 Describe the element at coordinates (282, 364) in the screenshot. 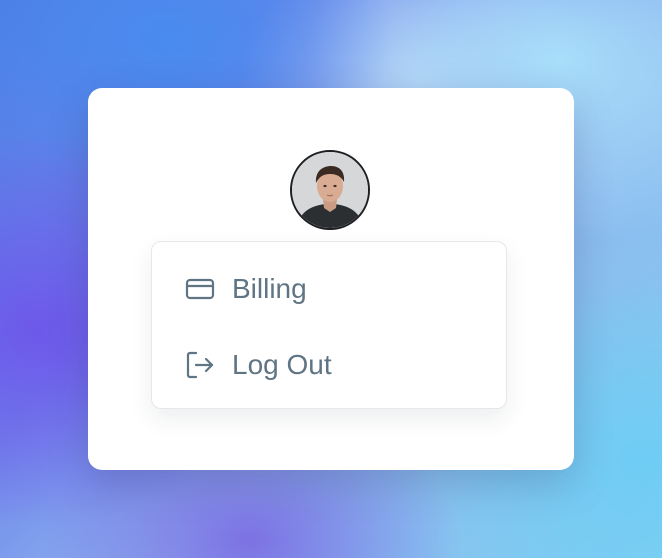

I see `menu-item-label: Log Out` at that location.